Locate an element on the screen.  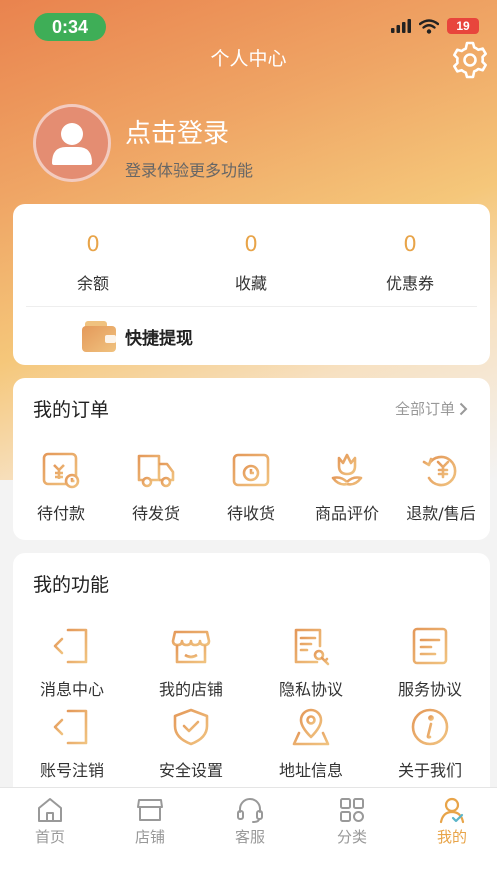
user-icon is located at coordinates (72, 144).